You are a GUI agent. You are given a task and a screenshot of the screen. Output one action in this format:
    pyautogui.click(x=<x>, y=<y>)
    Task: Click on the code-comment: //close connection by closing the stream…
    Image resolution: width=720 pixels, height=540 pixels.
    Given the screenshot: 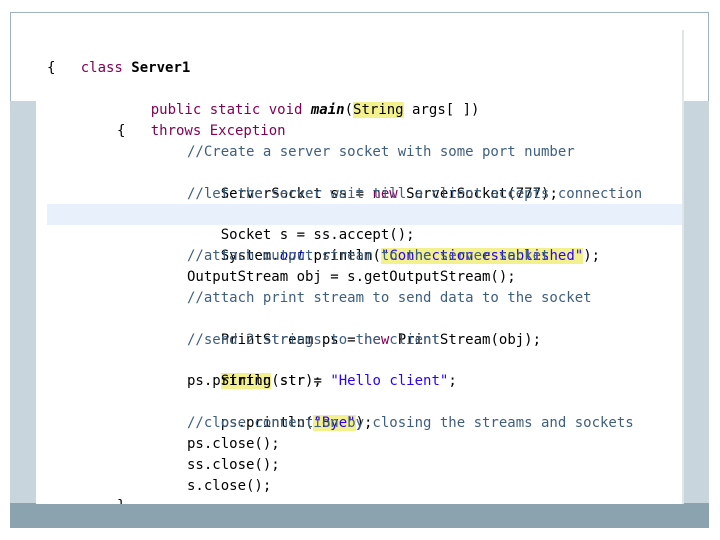 What is the action you would take?
    pyautogui.click(x=410, y=423)
    